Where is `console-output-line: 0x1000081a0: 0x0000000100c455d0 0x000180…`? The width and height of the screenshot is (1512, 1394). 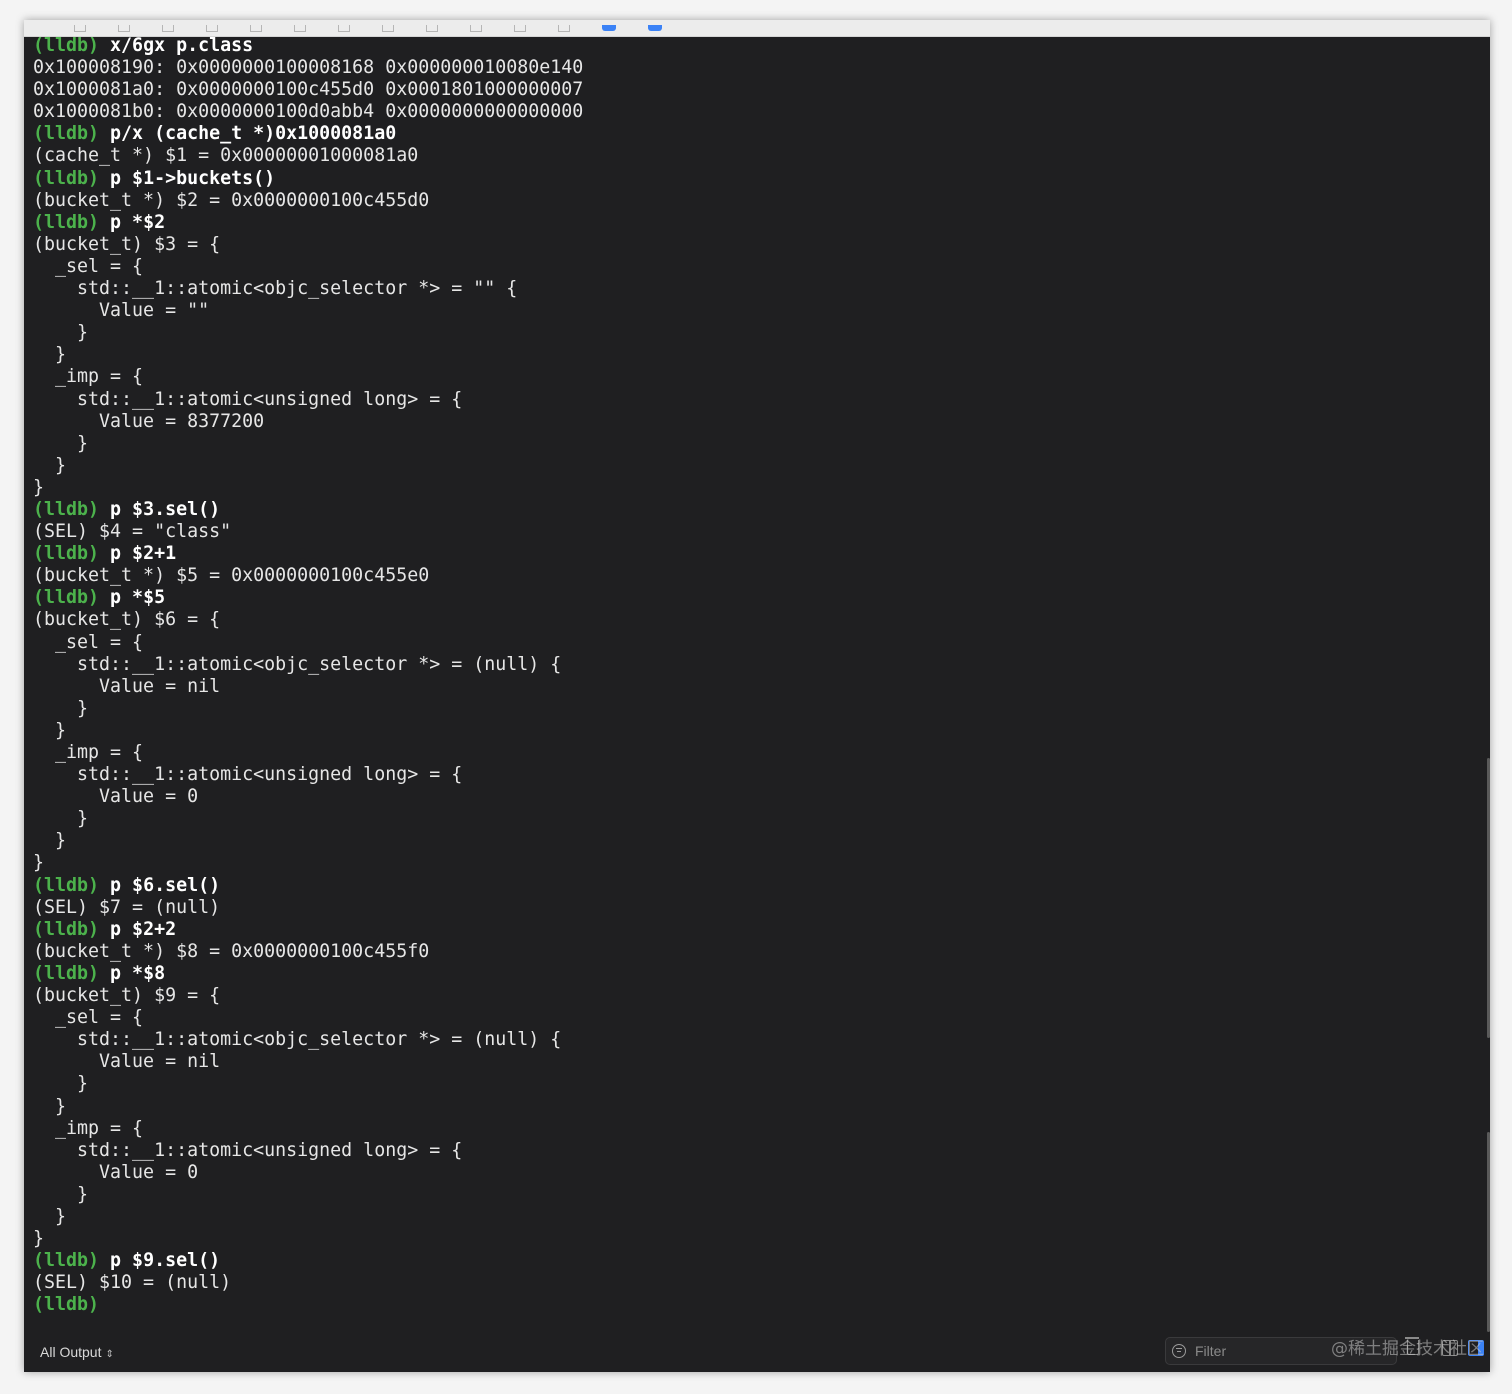 console-output-line: 0x1000081a0: 0x0000000100c455d0 0x000180… is located at coordinates (761, 90).